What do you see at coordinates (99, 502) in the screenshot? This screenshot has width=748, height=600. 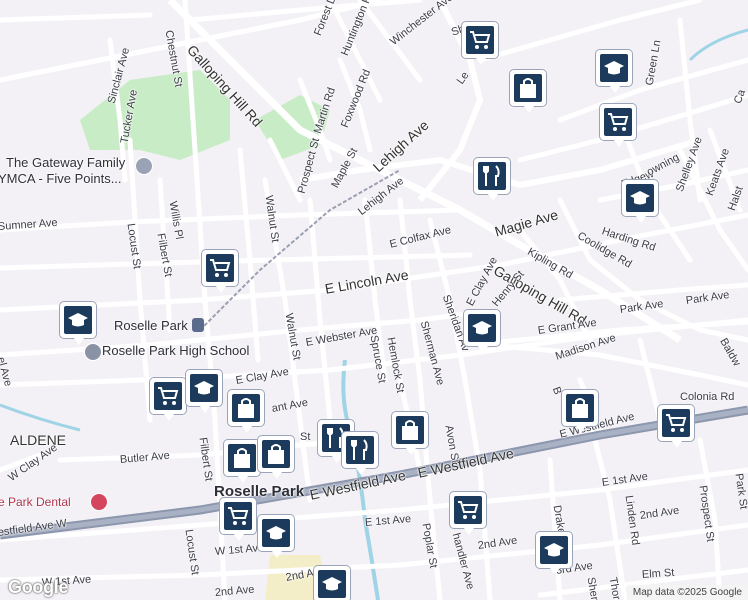 I see `dental-icon` at bounding box center [99, 502].